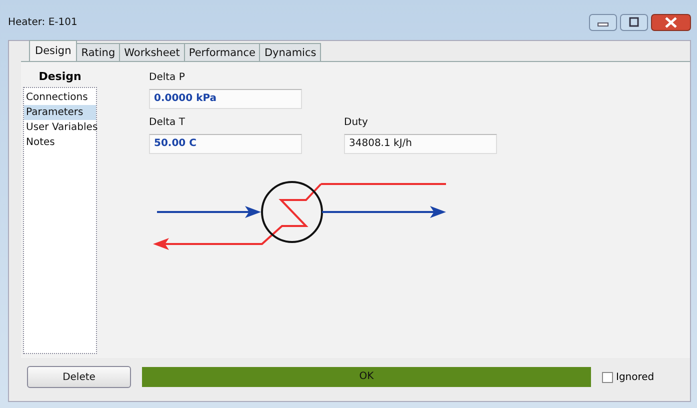 This screenshot has width=697, height=408. Describe the element at coordinates (603, 22) in the screenshot. I see `minimize-button` at that location.